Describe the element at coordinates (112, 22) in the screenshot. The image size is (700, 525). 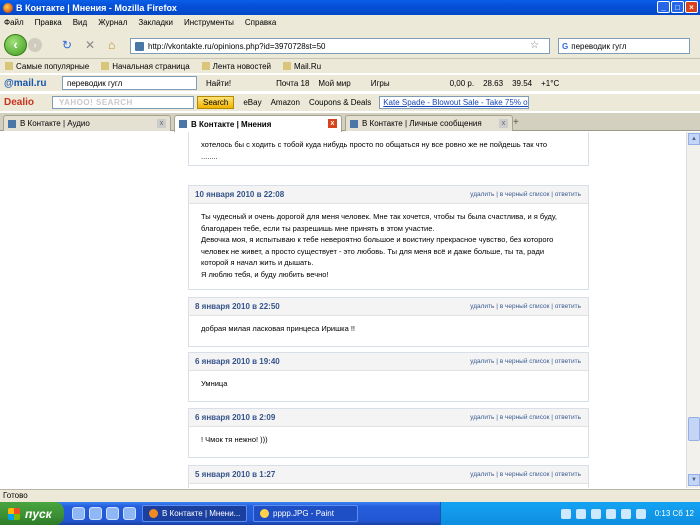
I see `menu-history: Журнал` at that location.